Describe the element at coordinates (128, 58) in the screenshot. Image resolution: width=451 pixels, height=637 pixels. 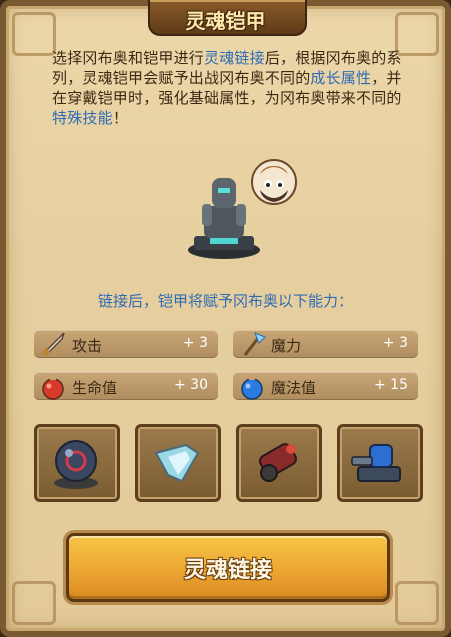
I see `desc-part: 选择冈布奥和铠甲进行` at that location.